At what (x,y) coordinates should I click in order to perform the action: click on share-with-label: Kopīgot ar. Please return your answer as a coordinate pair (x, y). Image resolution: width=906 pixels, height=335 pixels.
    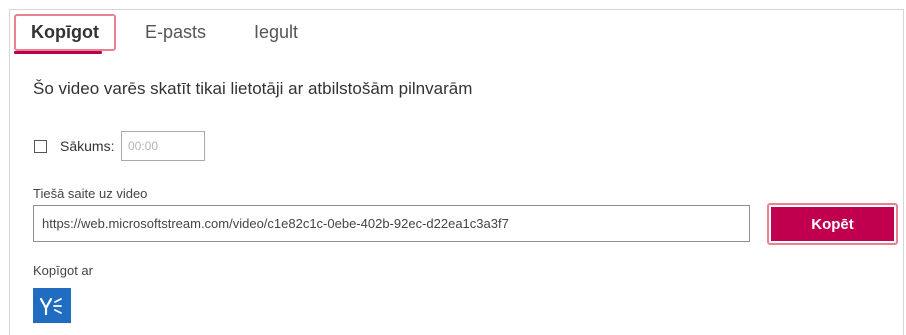
    Looking at the image, I should click on (63, 270).